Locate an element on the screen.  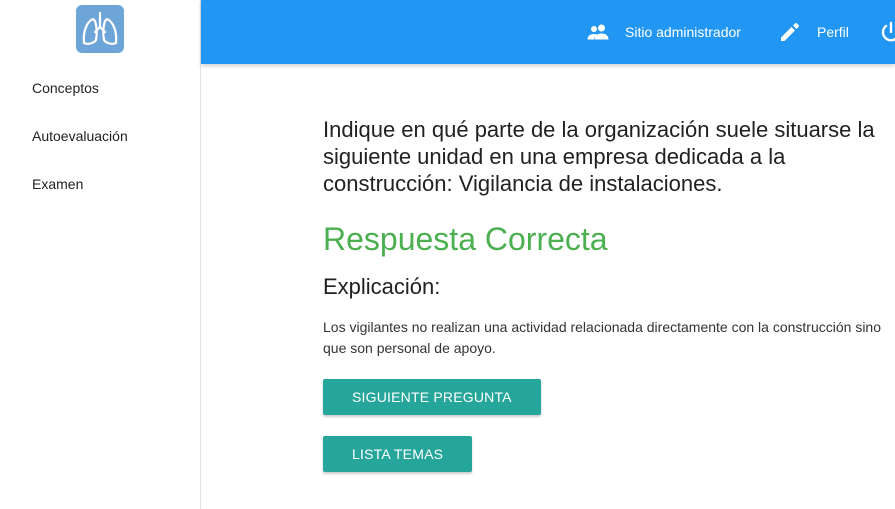
logout-button is located at coordinates (887, 32).